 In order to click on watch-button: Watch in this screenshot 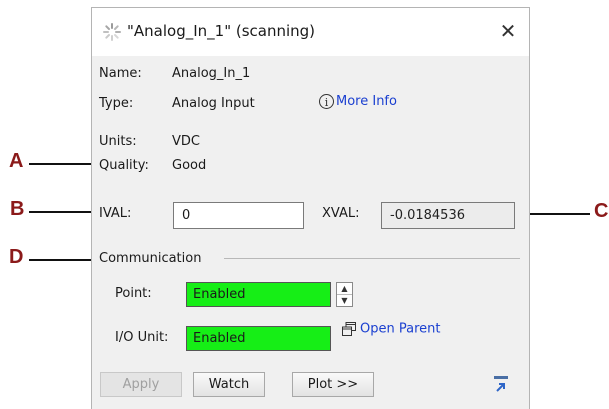, I will do `click(229, 384)`.